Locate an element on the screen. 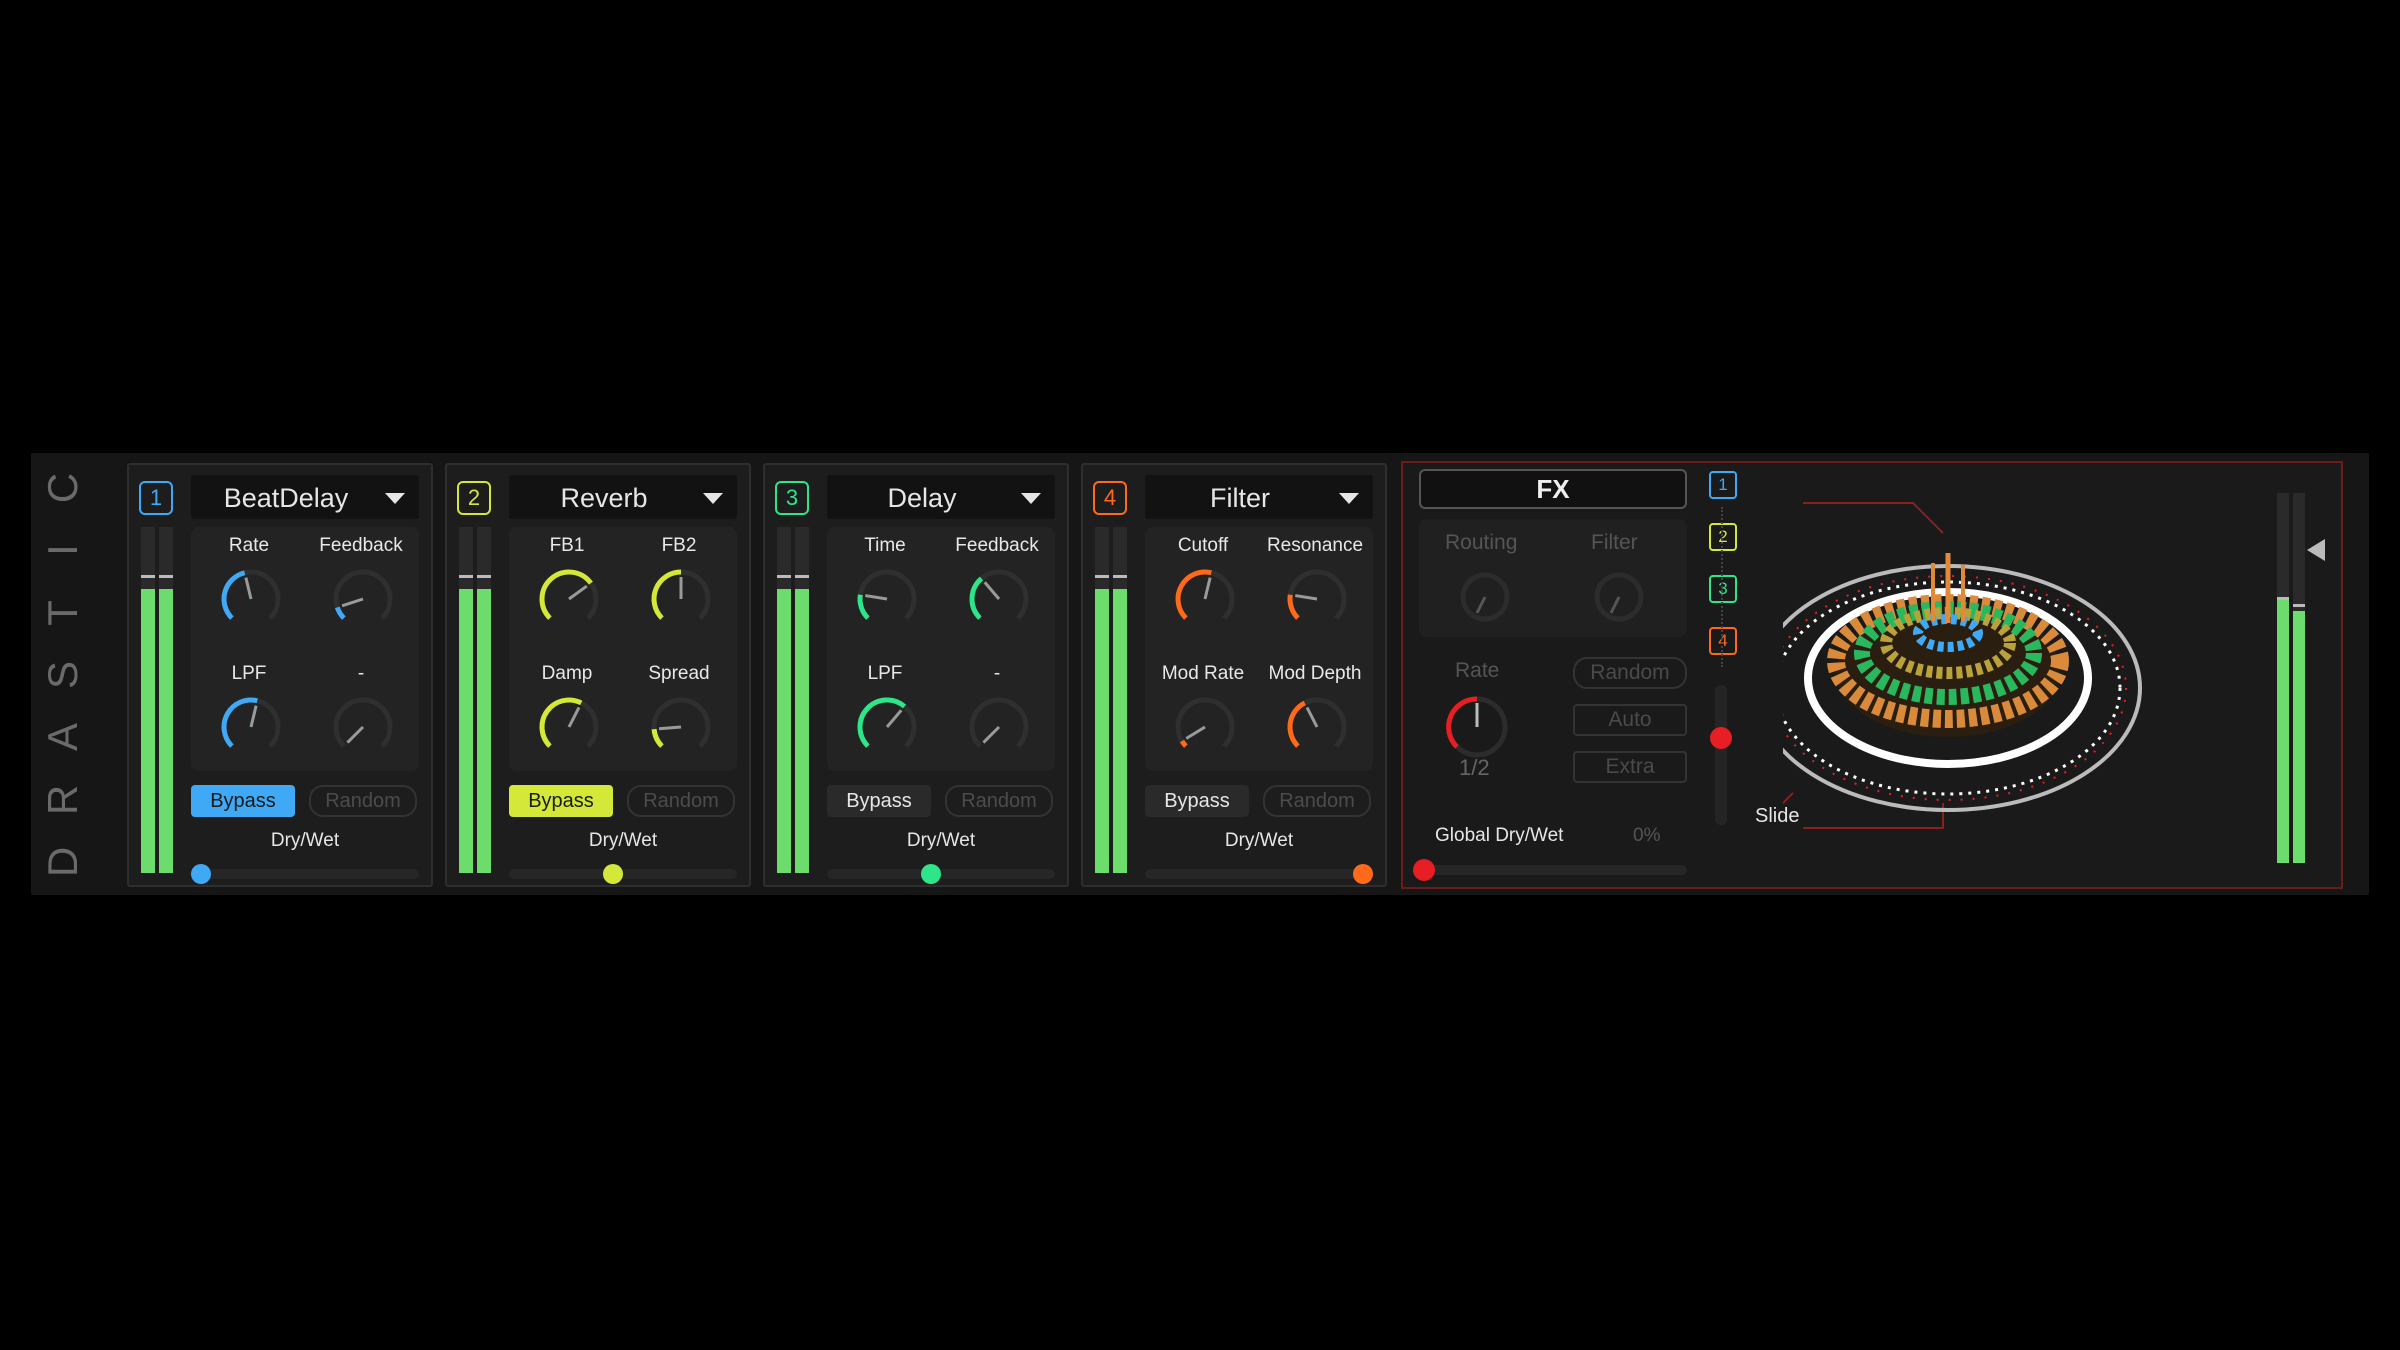 This screenshot has width=2400, height=1350. fx-output-meter is located at coordinates (2292, 678).